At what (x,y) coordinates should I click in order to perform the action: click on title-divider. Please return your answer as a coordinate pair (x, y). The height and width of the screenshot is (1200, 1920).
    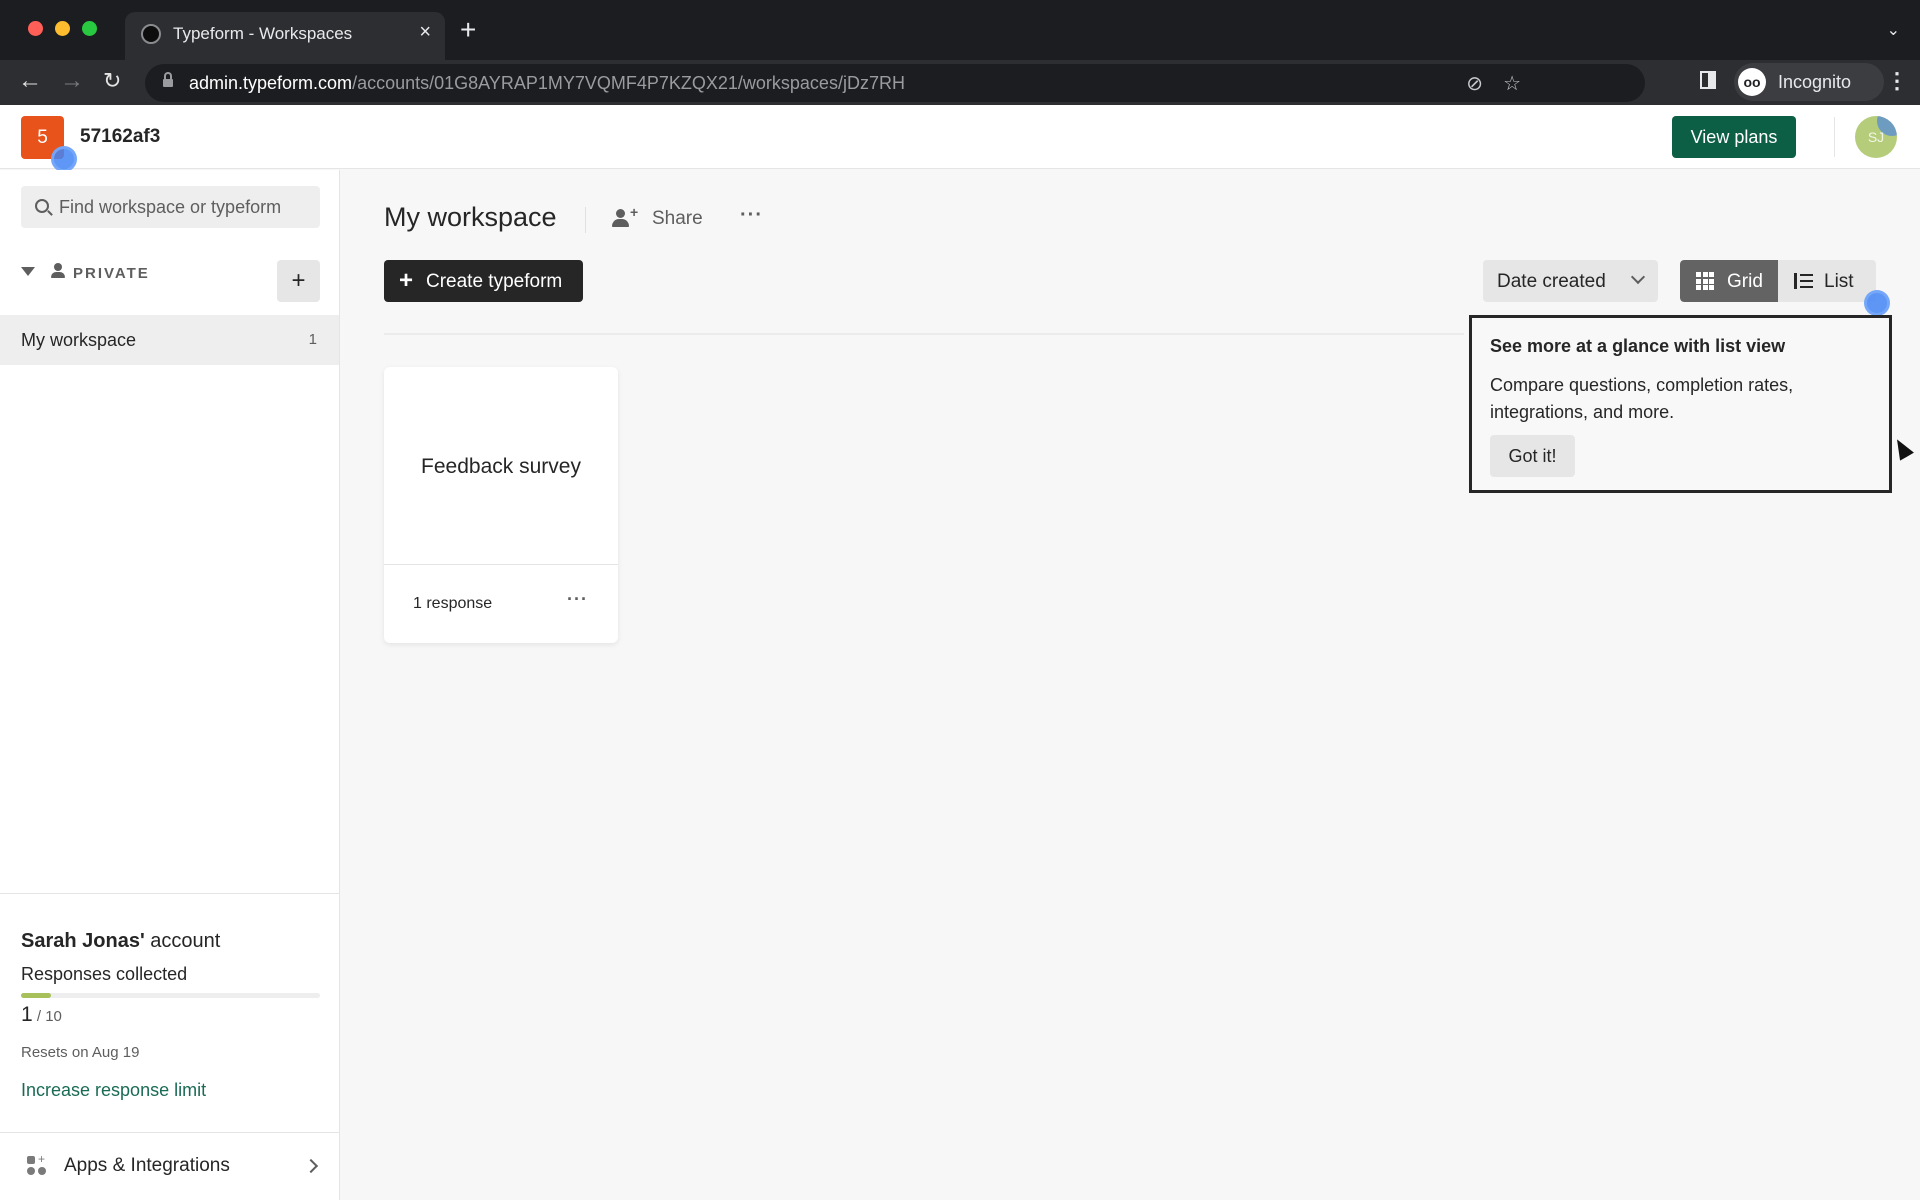
    Looking at the image, I should click on (585, 220).